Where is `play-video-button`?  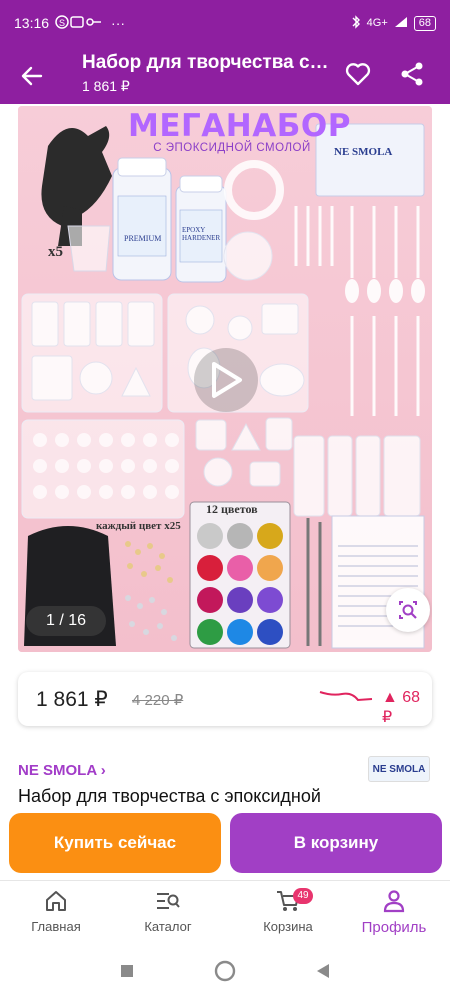 play-video-button is located at coordinates (226, 380).